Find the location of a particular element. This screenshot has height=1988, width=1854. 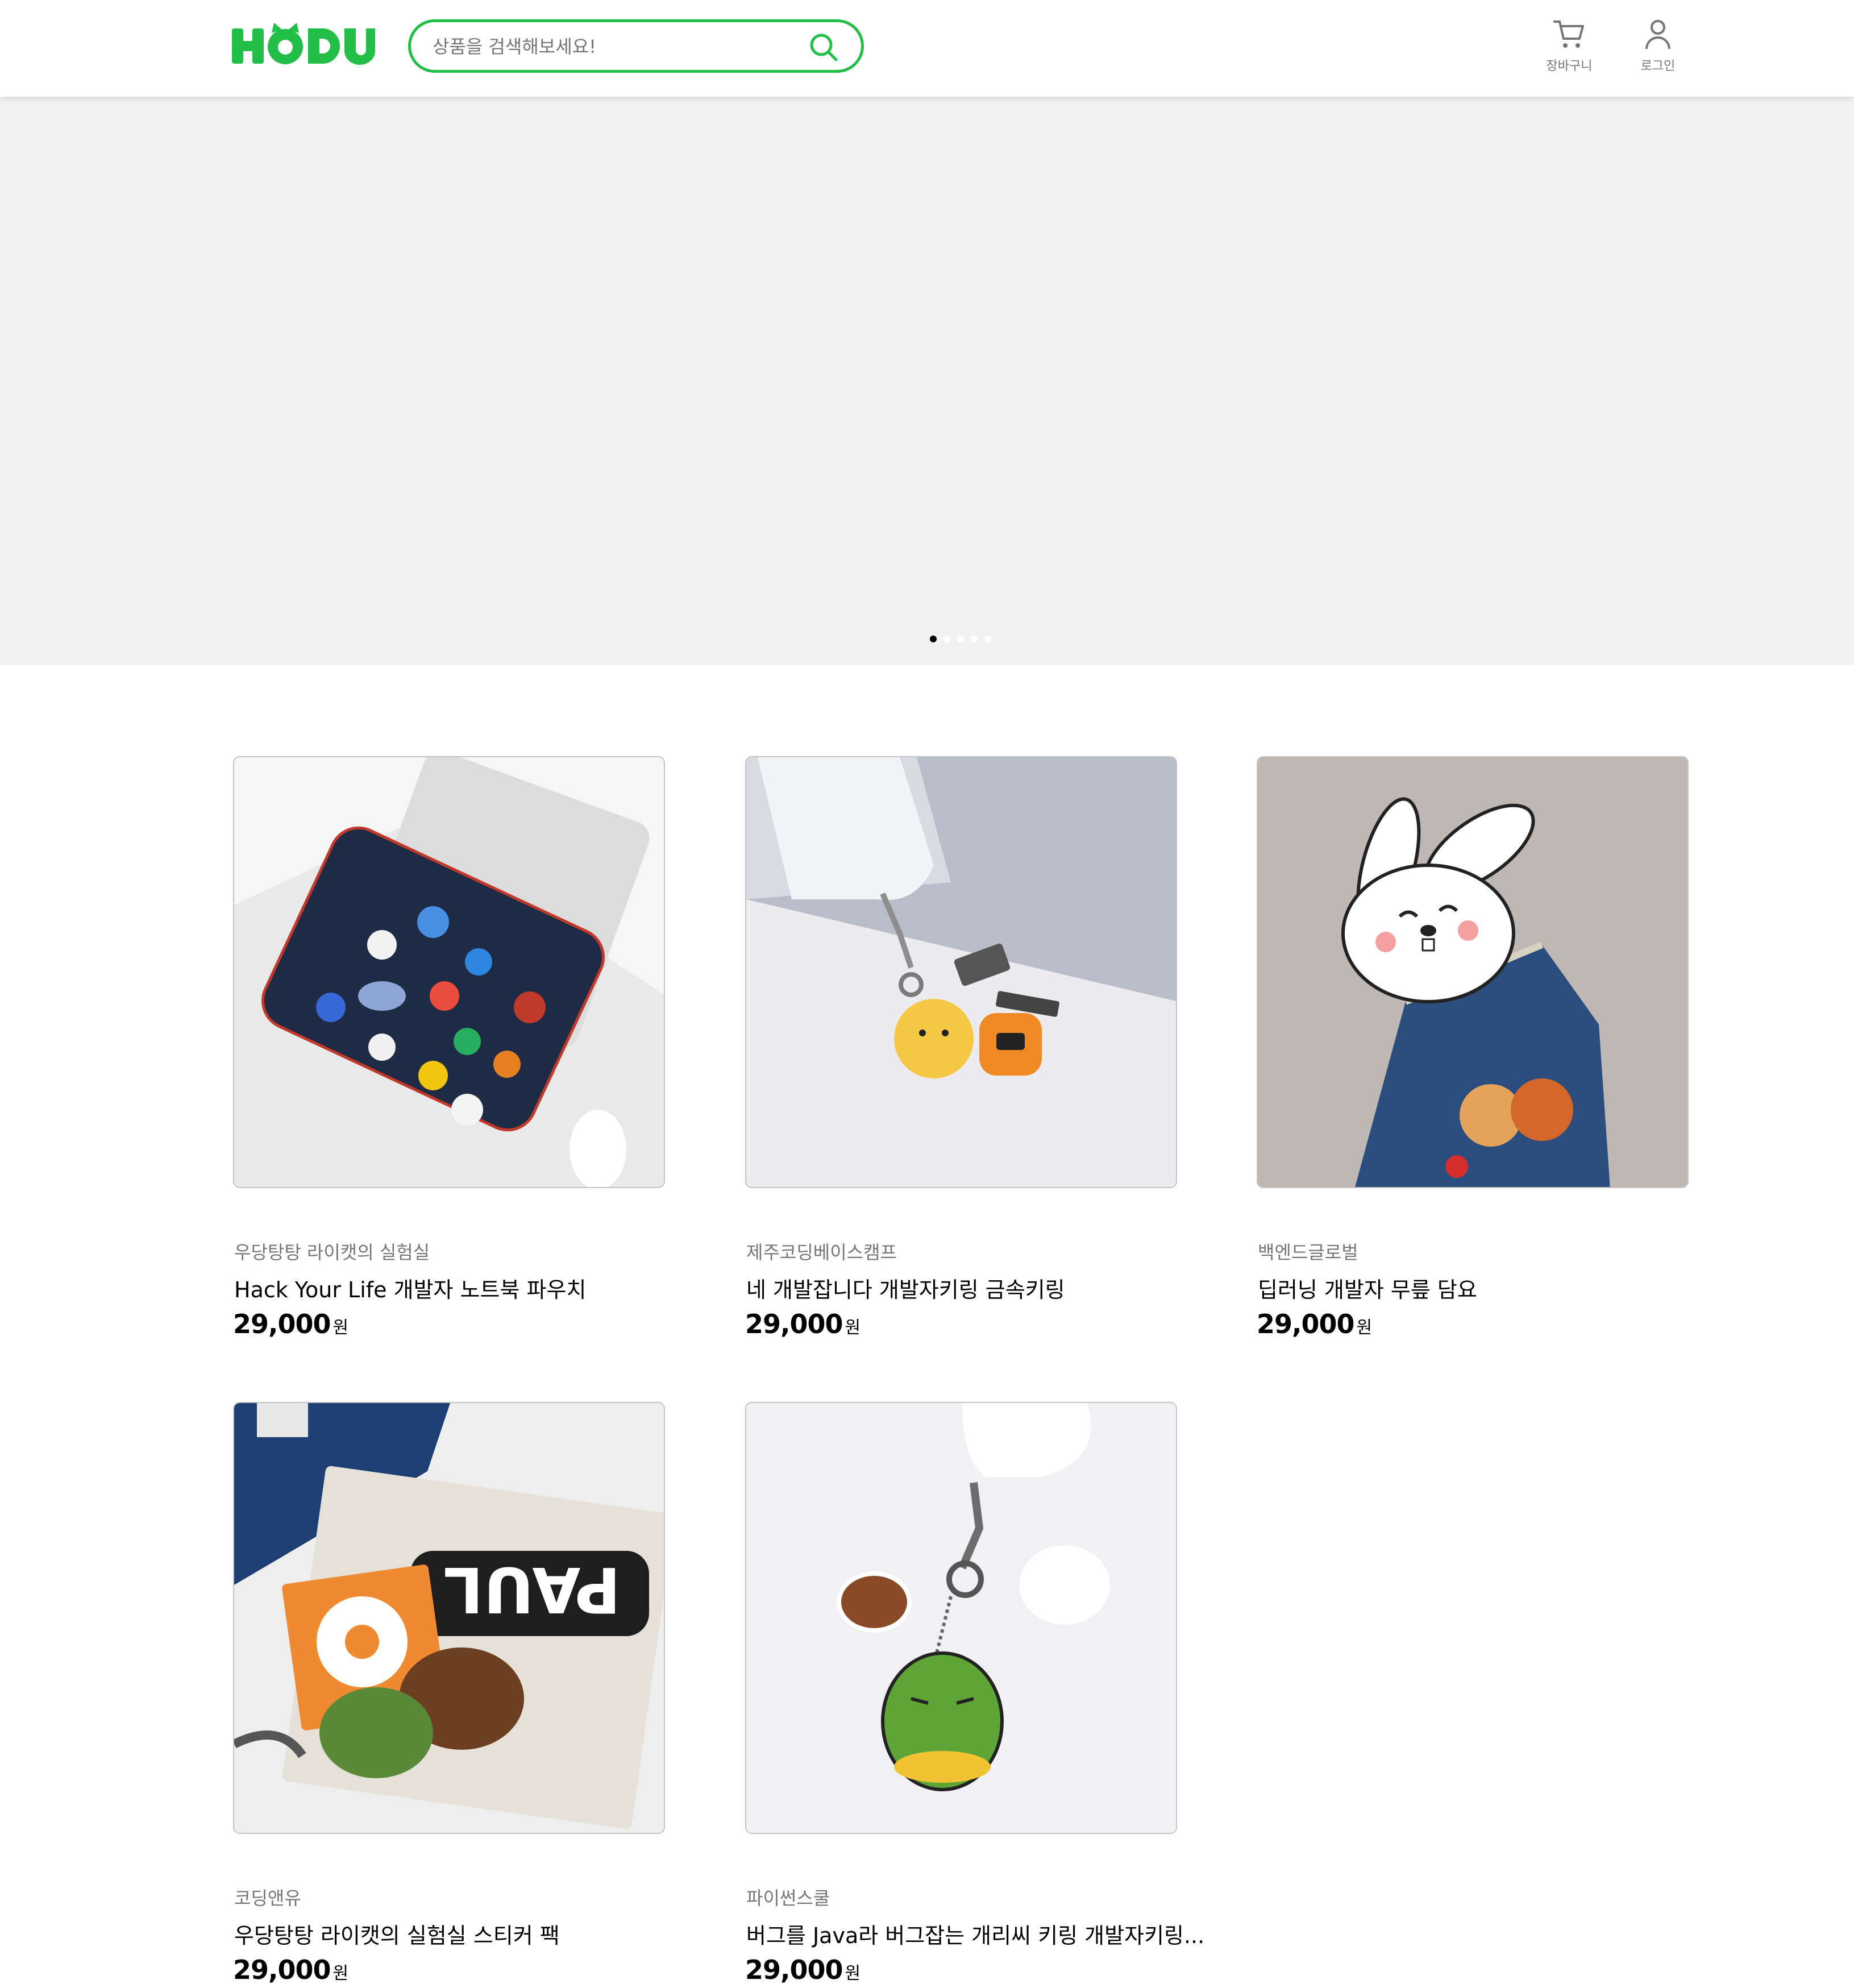

product-seller: 파이썬스쿨 is located at coordinates (788, 1898).